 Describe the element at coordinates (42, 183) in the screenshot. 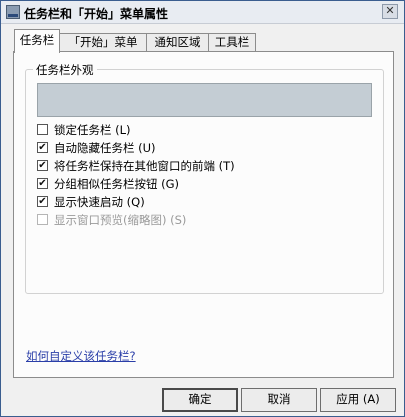

I see `group-buttons-checkbox: ✔` at that location.